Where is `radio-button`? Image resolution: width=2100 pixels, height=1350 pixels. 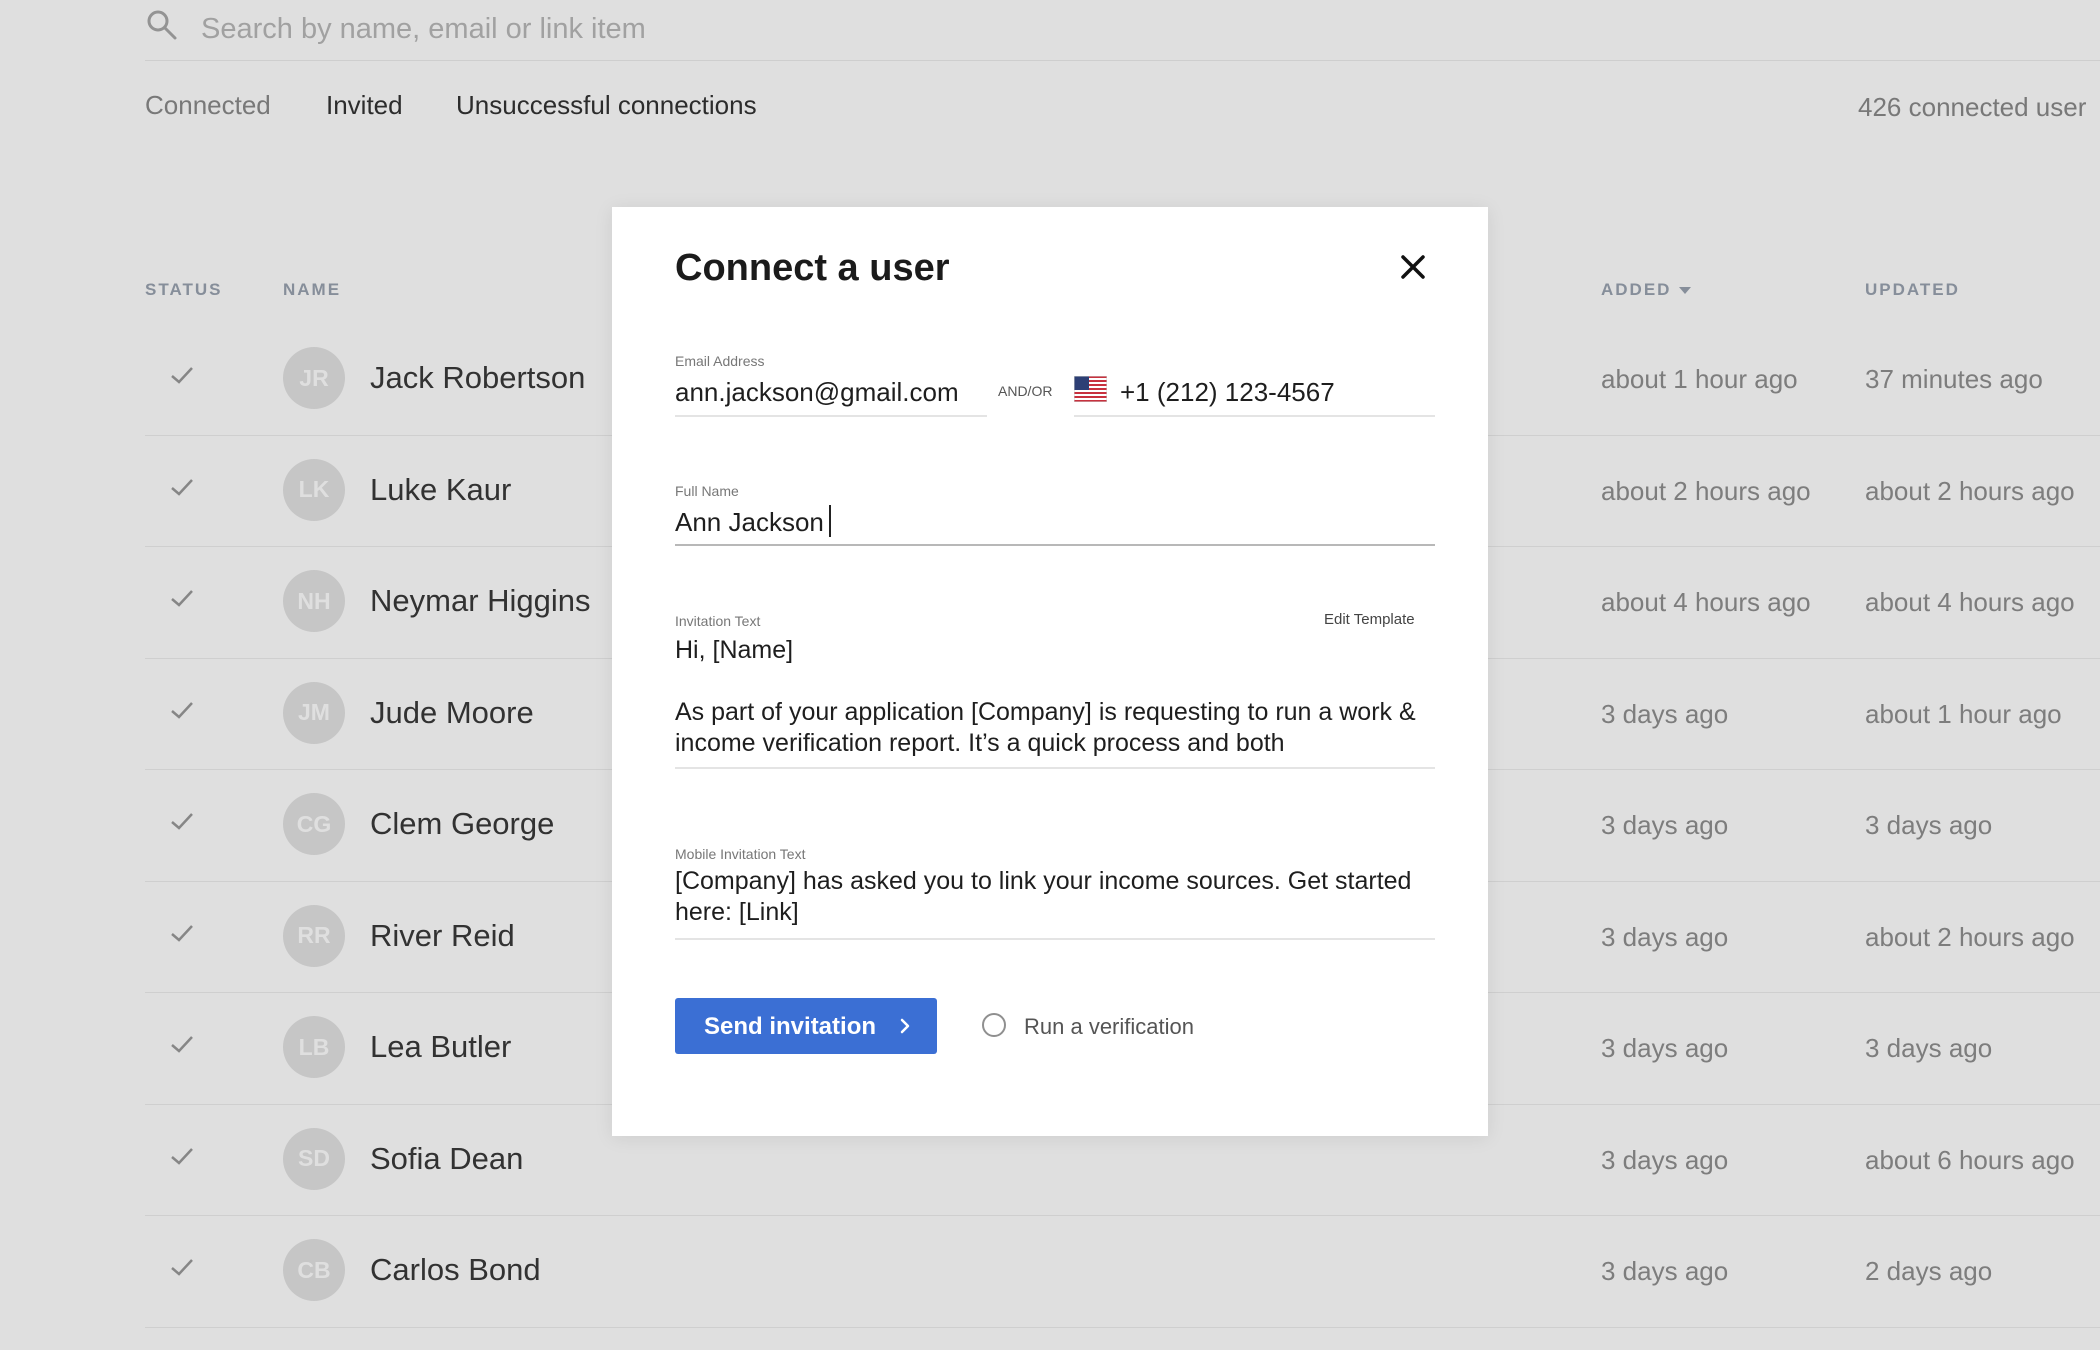 radio-button is located at coordinates (994, 1025).